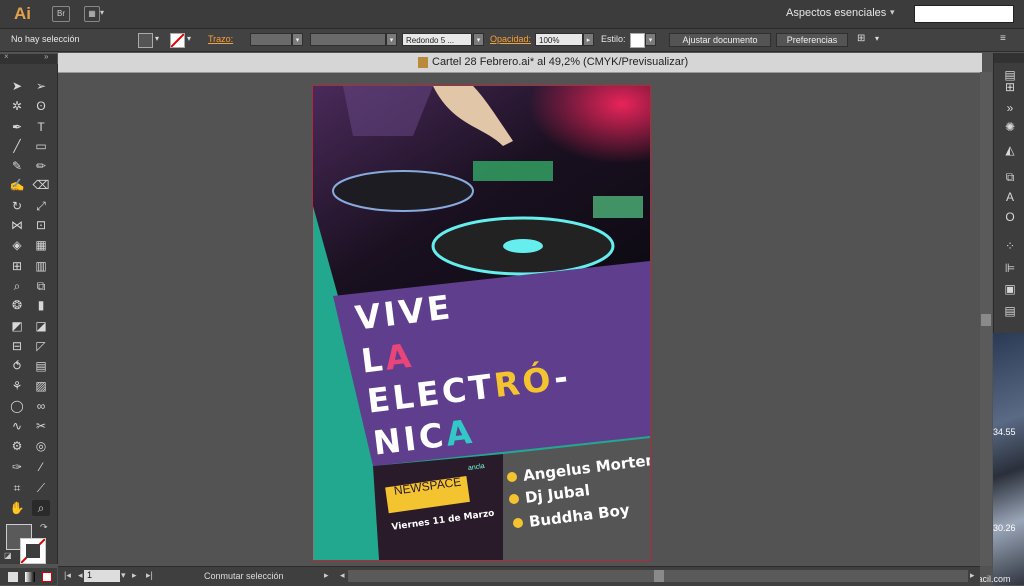 The width and height of the screenshot is (1024, 586). I want to click on twirl-tool-icon: ◎, so click(41, 446).